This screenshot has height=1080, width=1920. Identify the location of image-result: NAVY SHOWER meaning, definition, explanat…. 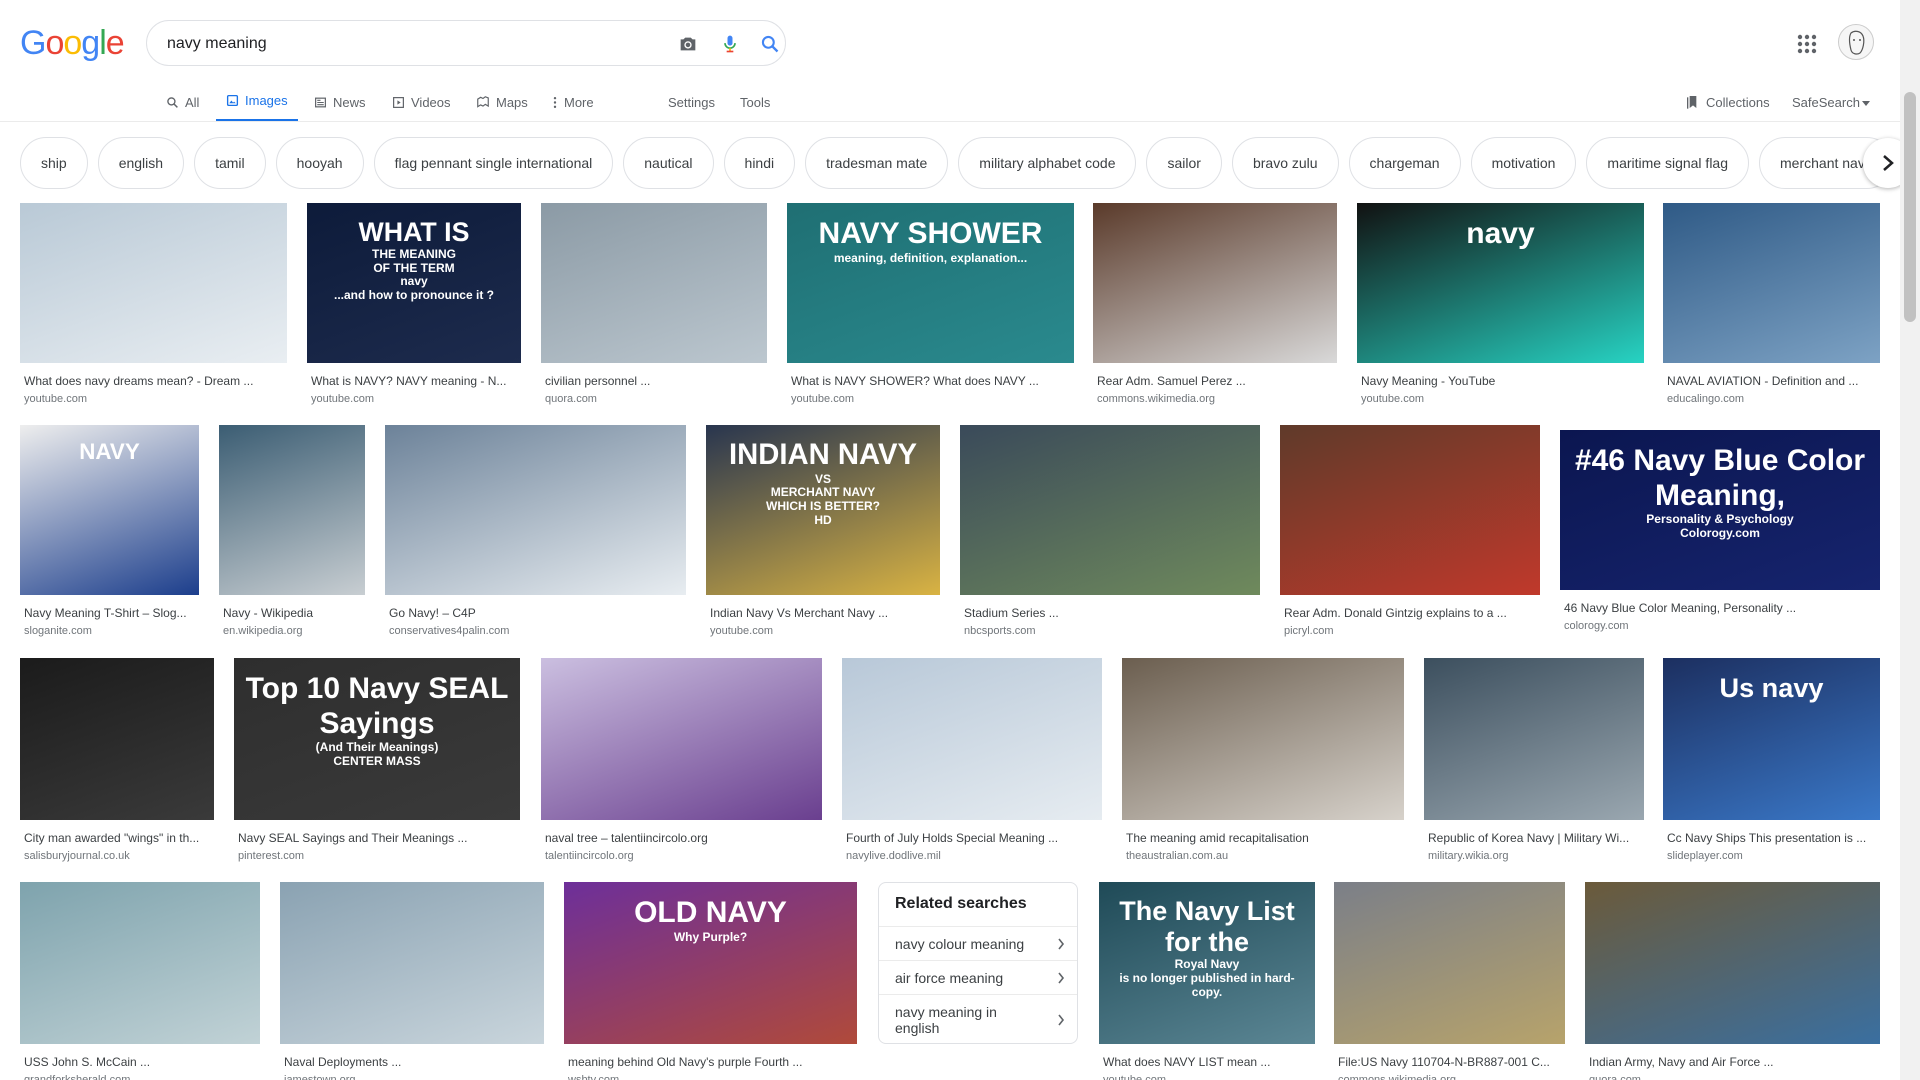
(930, 306).